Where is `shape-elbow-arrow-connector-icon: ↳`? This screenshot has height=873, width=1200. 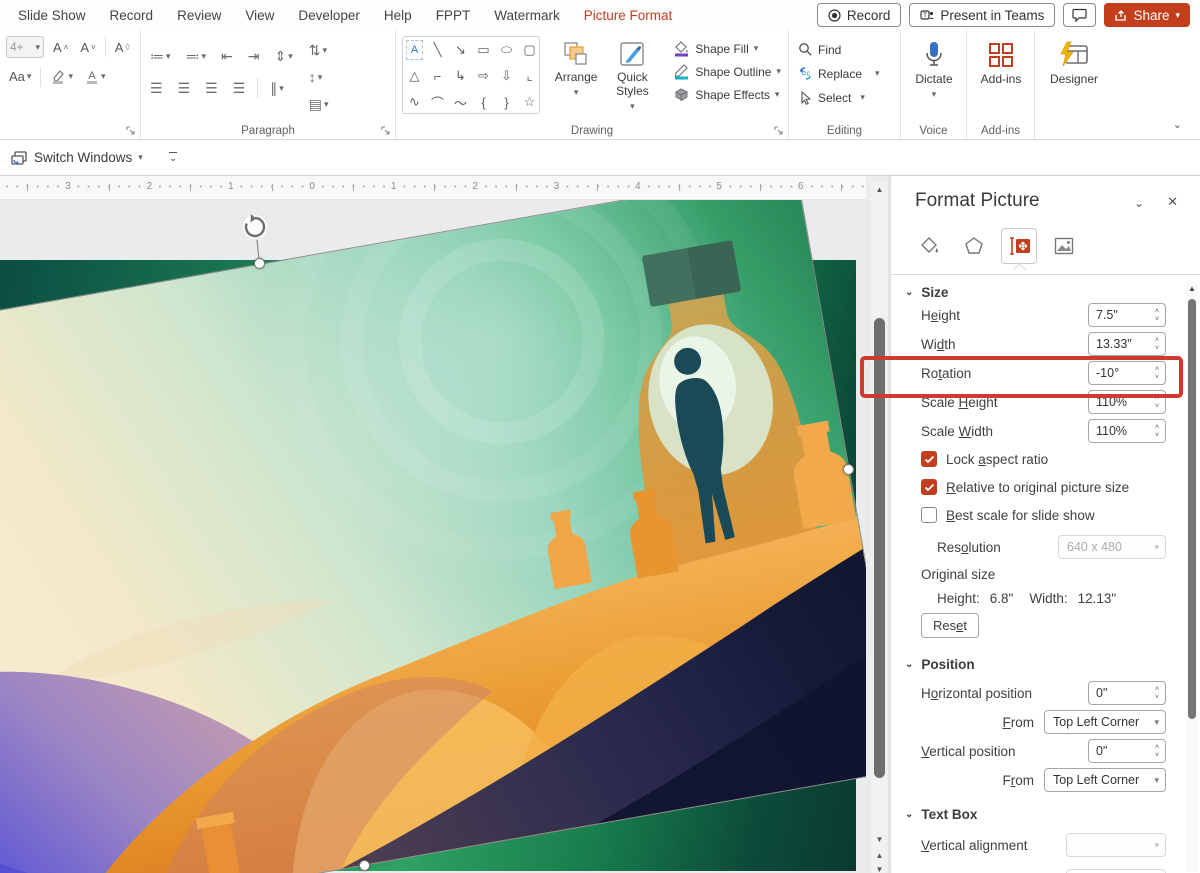
shape-elbow-arrow-connector-icon: ↳ is located at coordinates (460, 76).